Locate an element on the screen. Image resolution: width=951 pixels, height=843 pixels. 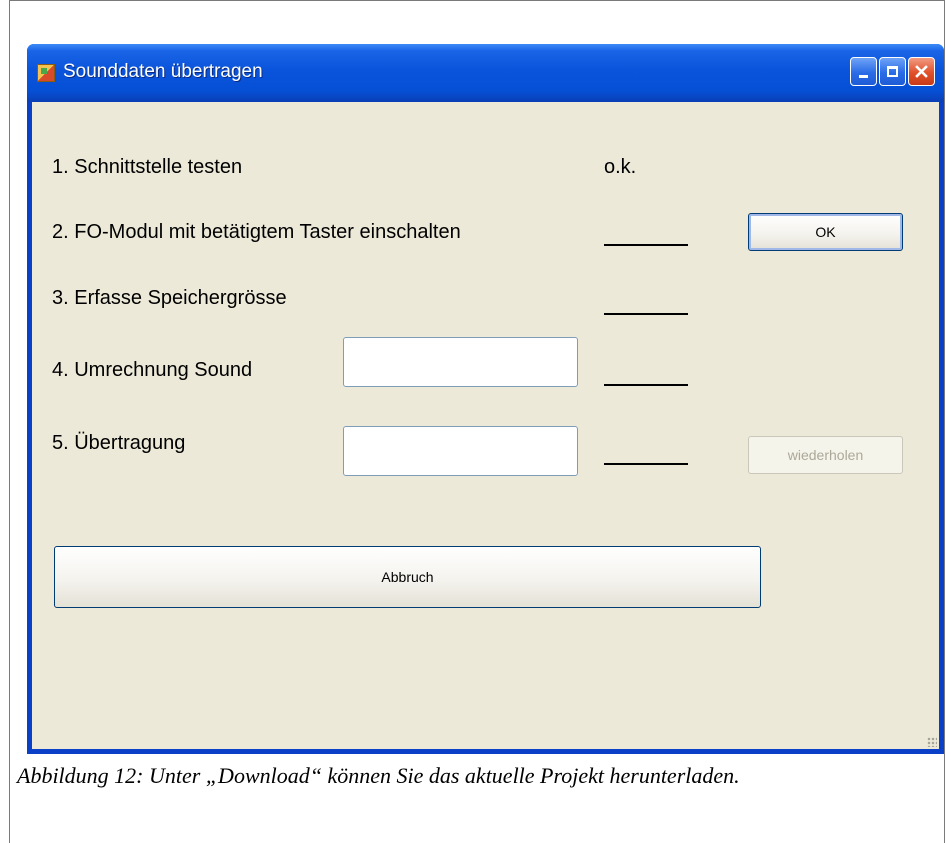
step-4-label: 4. Umrechnung Sound is located at coordinates (152, 370).